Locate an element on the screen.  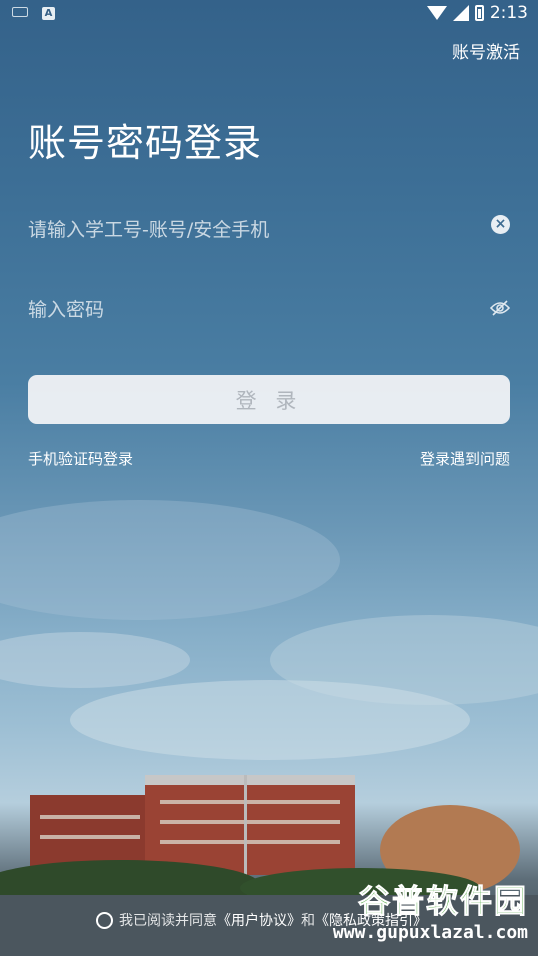
account-activate-link: 账号激活 is located at coordinates (486, 50).